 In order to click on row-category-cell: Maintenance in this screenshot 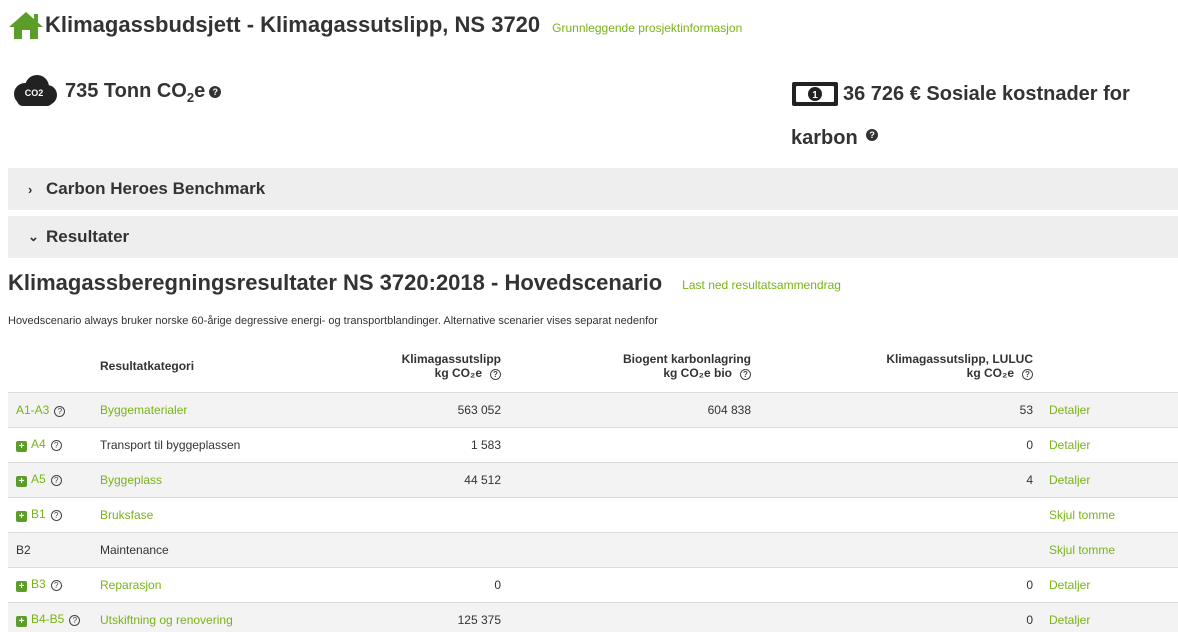, I will do `click(200, 549)`.